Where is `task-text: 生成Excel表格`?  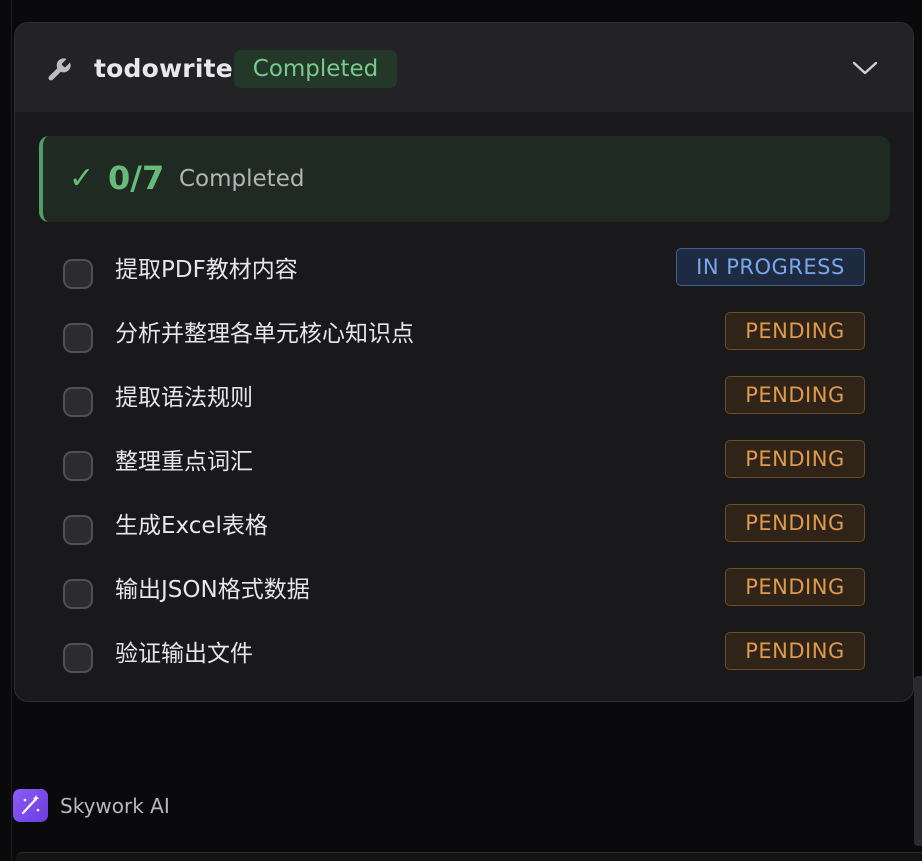 task-text: 生成Excel表格 is located at coordinates (191, 526).